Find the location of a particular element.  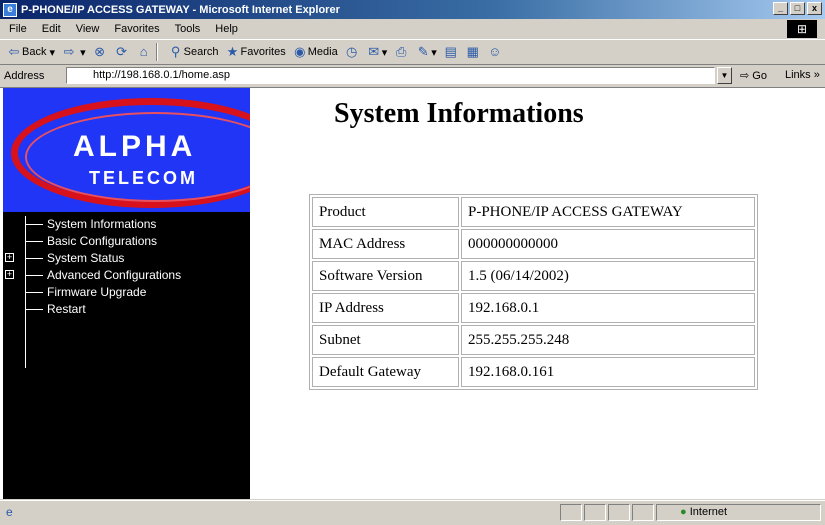

status-bar: e ● Internet is located at coordinates (412, 512).